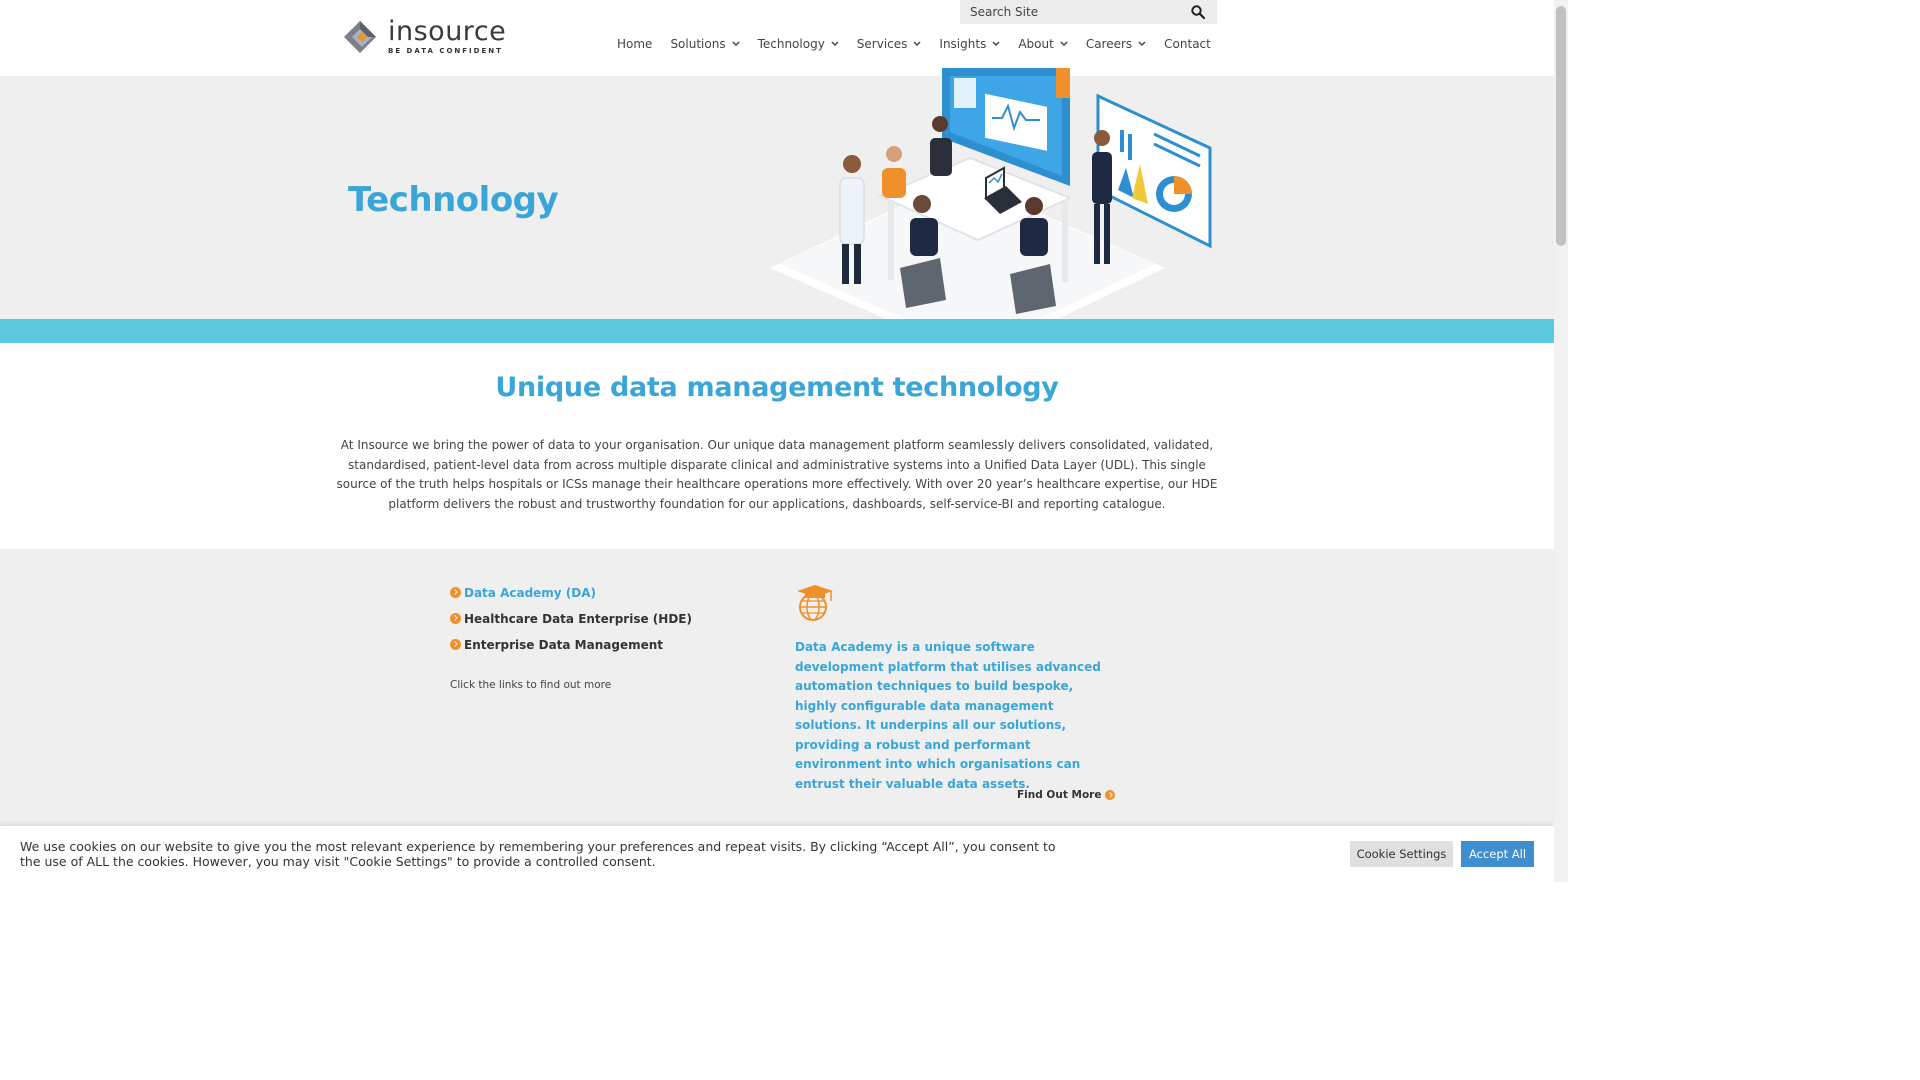 The height and width of the screenshot is (1080, 1920). I want to click on nav-label: Services, so click(882, 44).